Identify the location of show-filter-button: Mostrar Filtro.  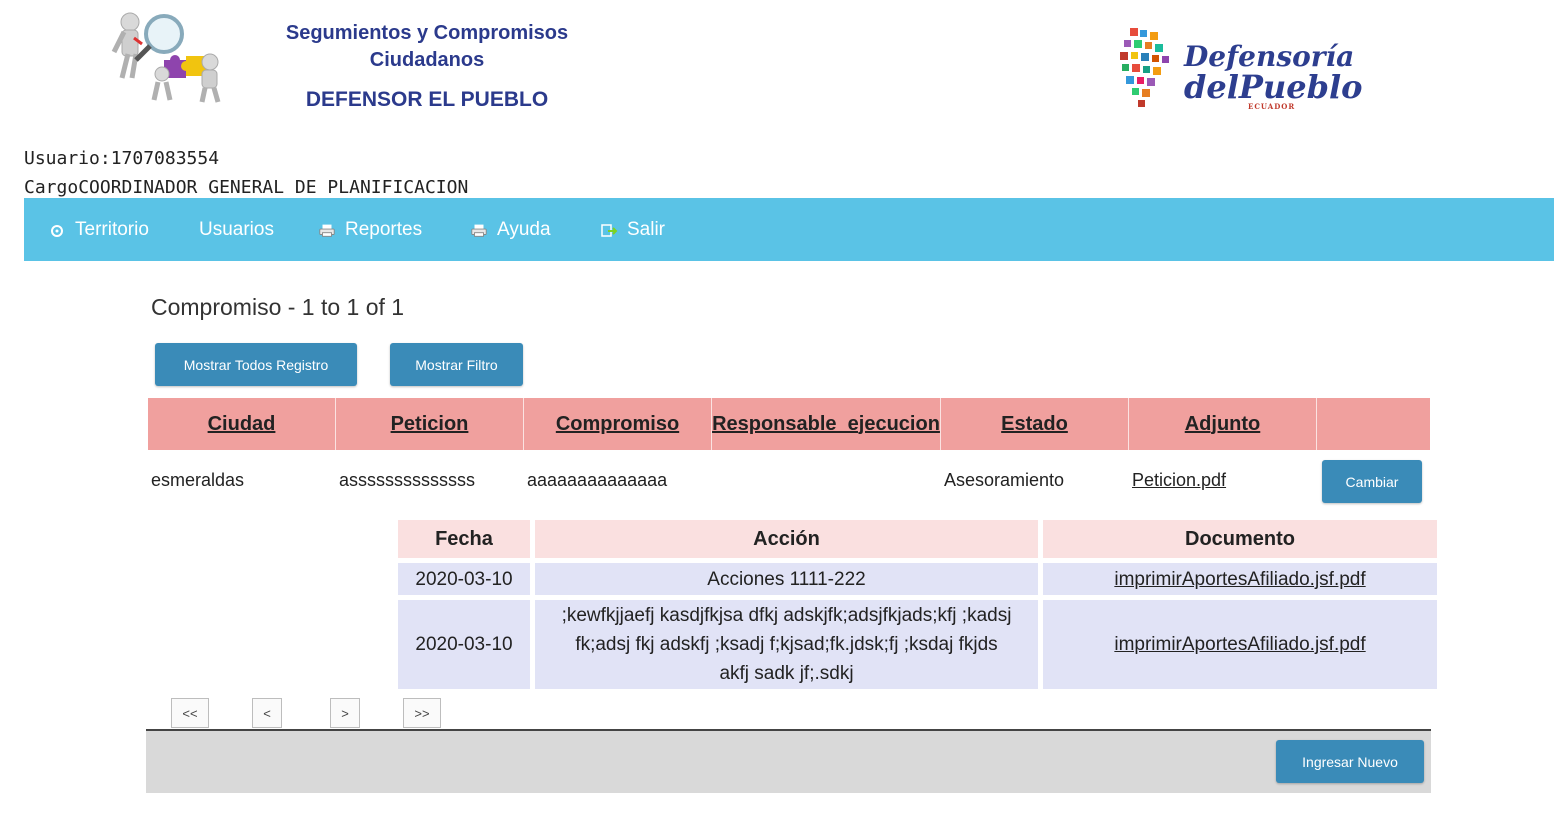
(456, 364).